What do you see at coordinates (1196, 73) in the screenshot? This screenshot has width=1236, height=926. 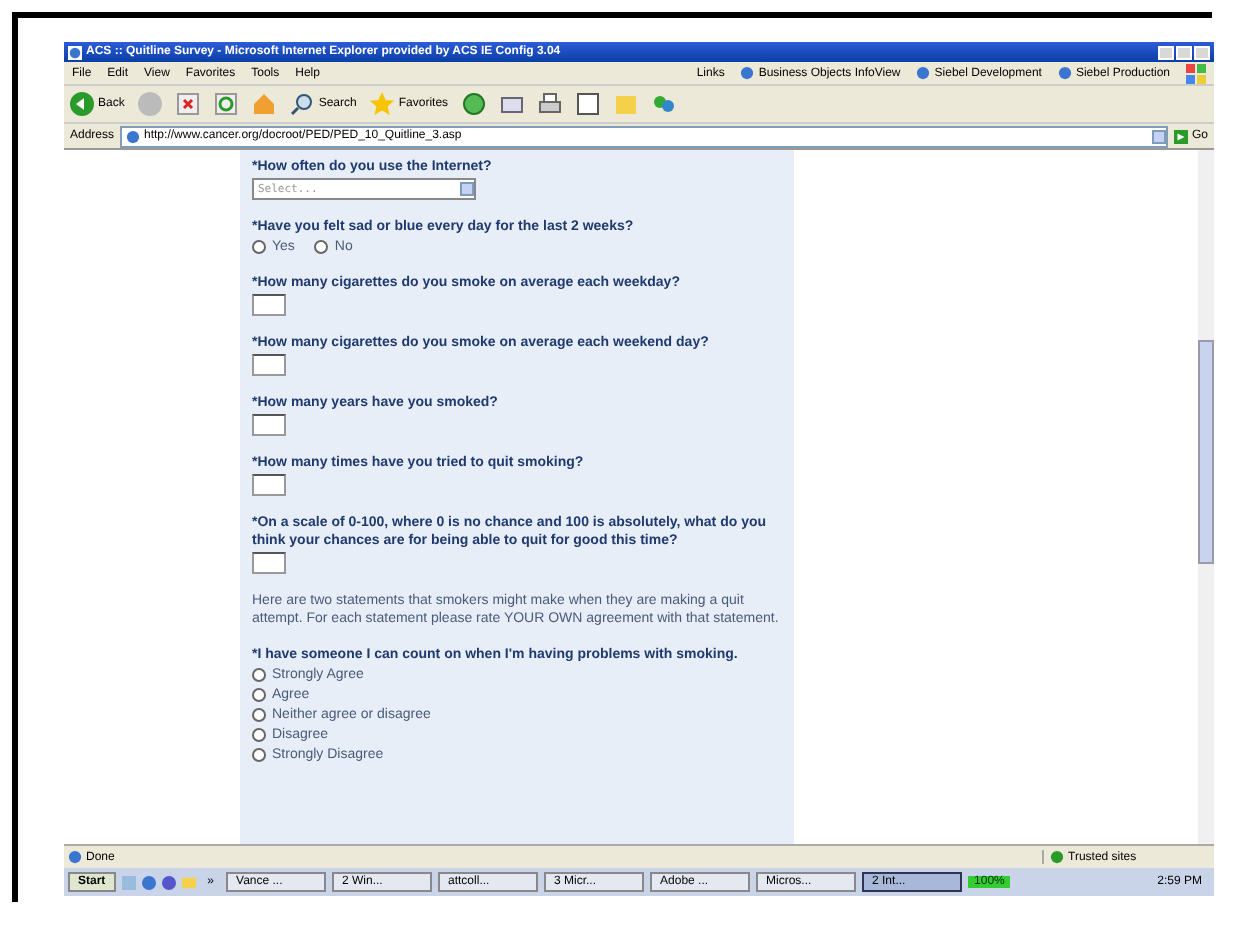 I see `windows-flag-icon` at bounding box center [1196, 73].